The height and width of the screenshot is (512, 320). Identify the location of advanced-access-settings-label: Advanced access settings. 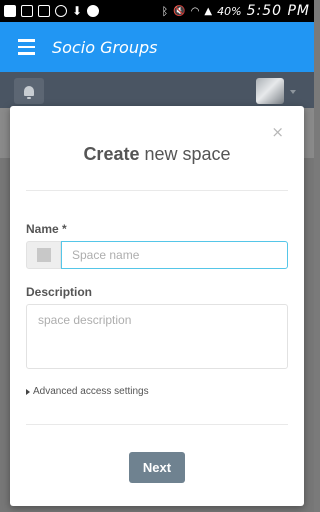
(91, 391).